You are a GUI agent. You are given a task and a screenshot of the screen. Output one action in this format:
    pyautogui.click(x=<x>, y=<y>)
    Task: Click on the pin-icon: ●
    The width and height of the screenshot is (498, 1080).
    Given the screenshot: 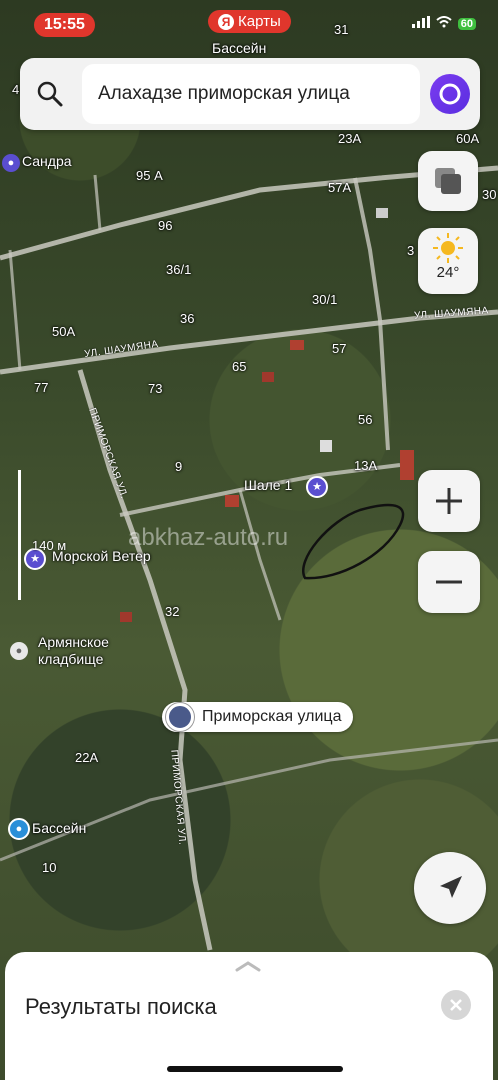 What is the action you would take?
    pyautogui.click(x=11, y=163)
    